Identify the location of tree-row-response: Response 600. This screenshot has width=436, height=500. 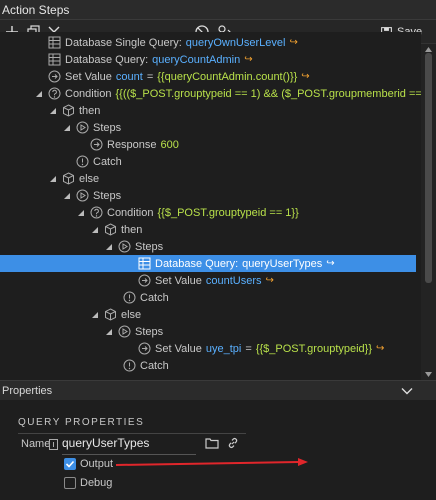
(208, 144).